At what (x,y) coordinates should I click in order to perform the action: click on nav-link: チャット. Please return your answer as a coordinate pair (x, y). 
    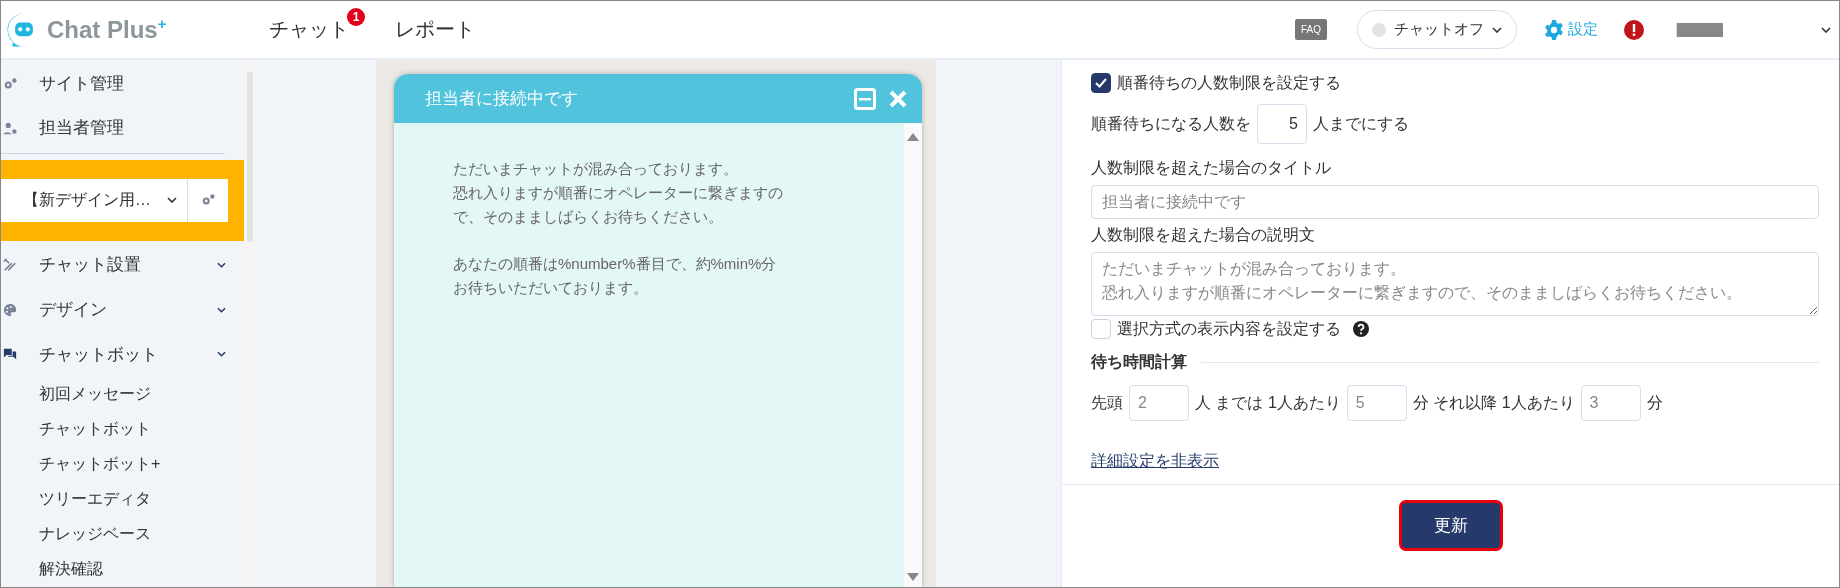
    Looking at the image, I should click on (309, 29).